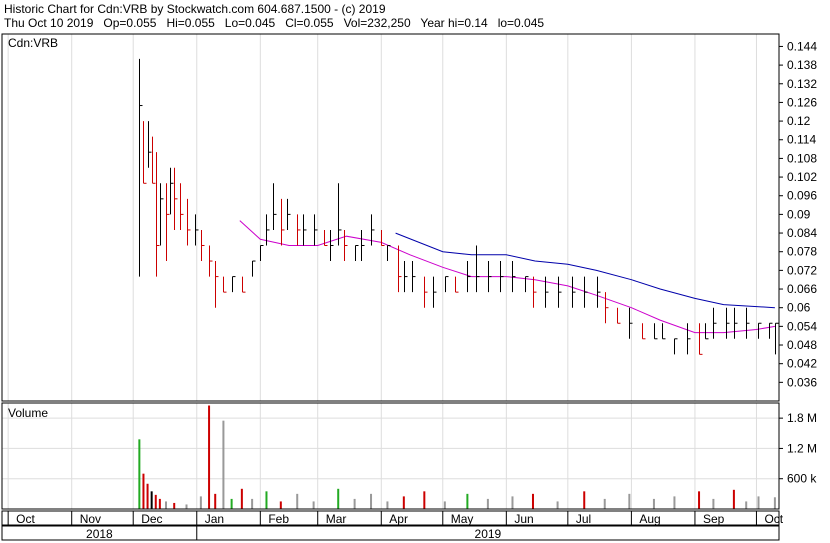 The height and width of the screenshot is (543, 830). What do you see at coordinates (649, 519) in the screenshot?
I see `month-label: Aug` at bounding box center [649, 519].